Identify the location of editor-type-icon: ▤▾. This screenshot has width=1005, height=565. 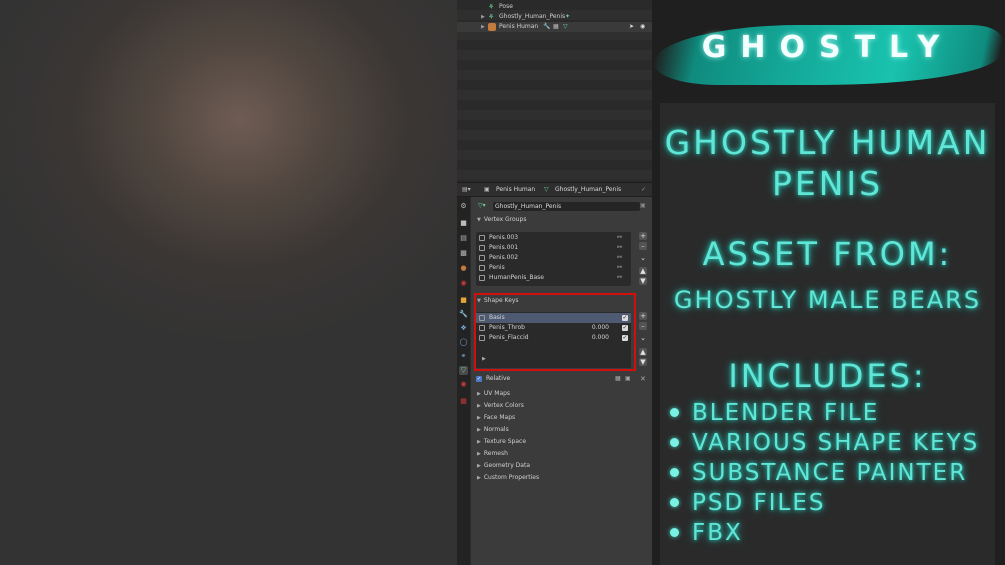
(466, 189).